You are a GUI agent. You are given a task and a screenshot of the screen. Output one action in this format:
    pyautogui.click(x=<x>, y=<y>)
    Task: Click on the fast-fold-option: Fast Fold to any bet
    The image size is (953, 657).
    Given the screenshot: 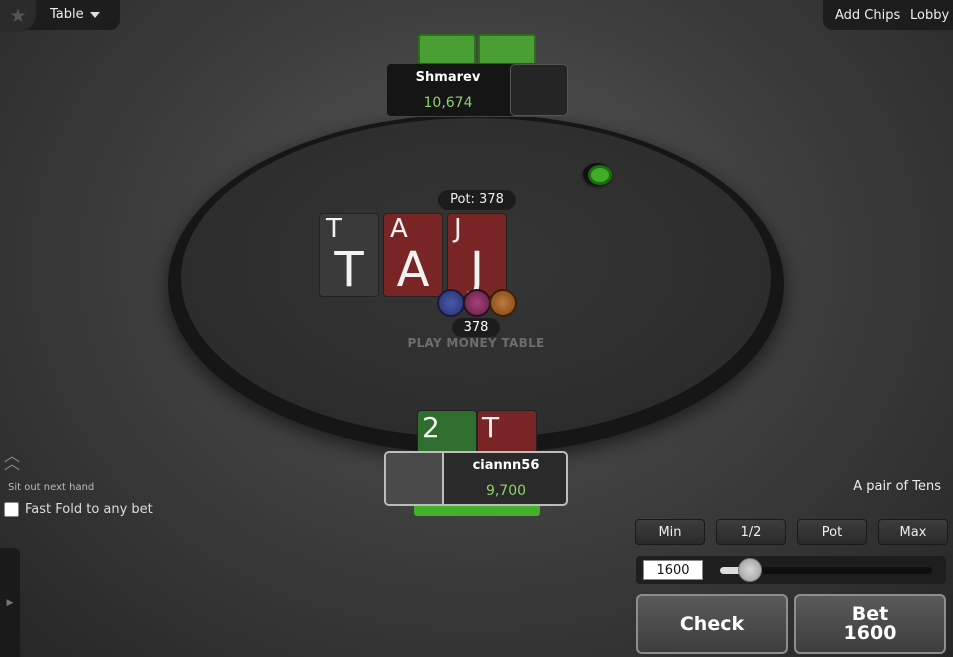 What is the action you would take?
    pyautogui.click(x=78, y=509)
    